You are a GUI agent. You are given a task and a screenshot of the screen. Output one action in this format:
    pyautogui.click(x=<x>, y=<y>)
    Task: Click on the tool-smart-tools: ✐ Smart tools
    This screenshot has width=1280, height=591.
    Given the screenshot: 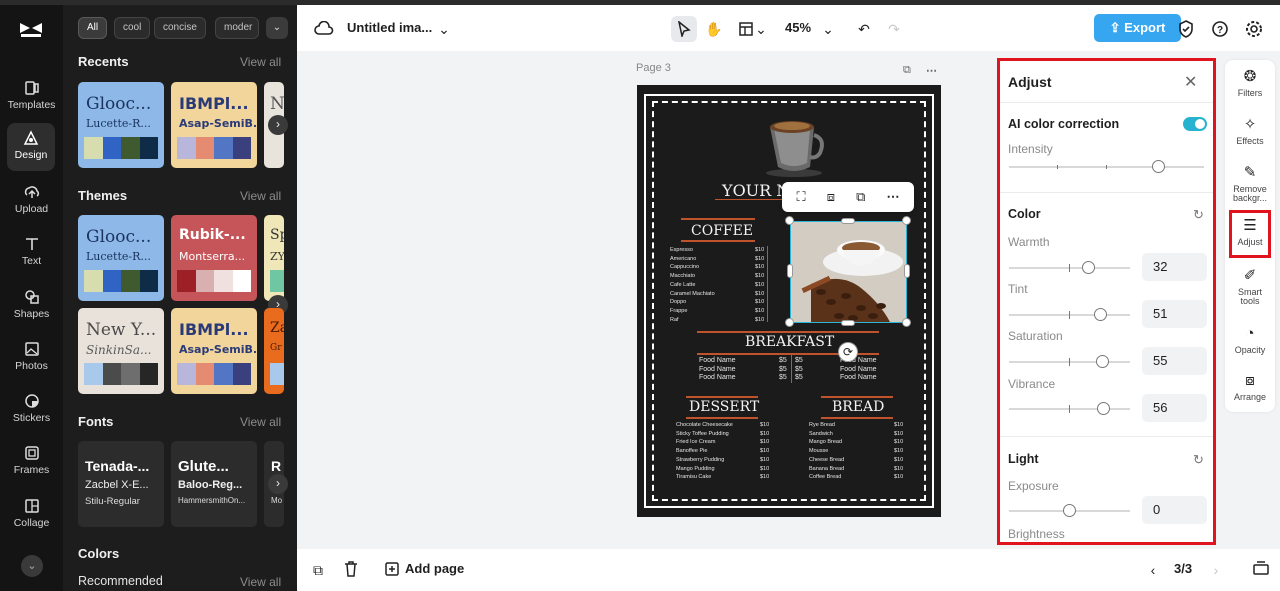 What is the action you would take?
    pyautogui.click(x=1250, y=286)
    